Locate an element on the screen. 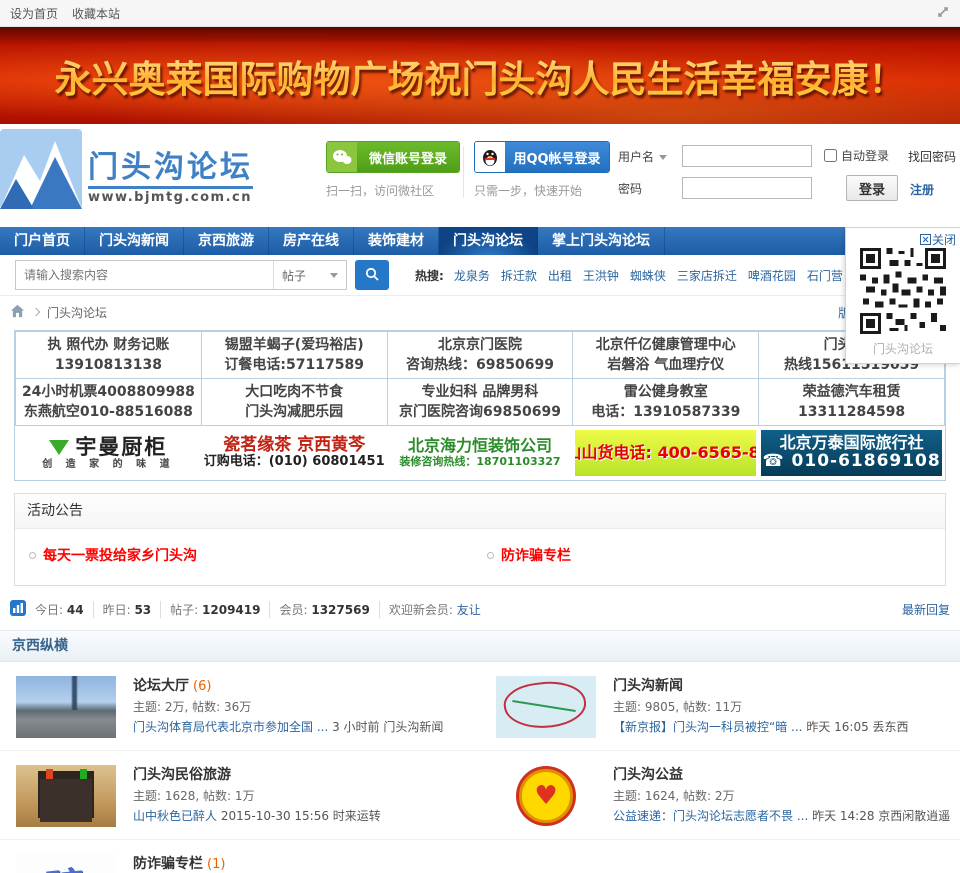  section-header-jingxi: 京西纵横 is located at coordinates (480, 646).